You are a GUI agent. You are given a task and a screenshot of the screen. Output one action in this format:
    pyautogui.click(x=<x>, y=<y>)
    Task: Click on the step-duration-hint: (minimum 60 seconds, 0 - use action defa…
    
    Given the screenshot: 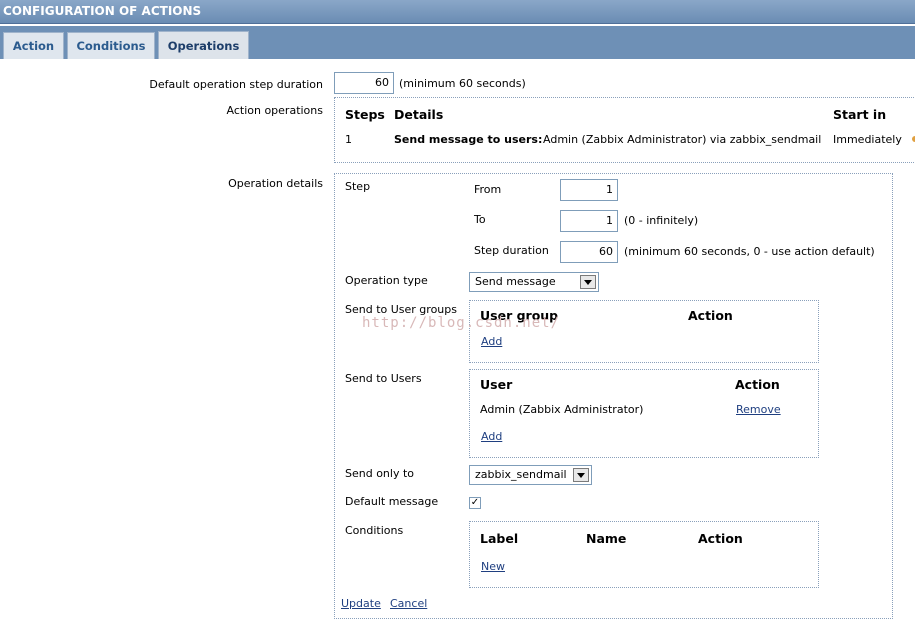 What is the action you would take?
    pyautogui.click(x=749, y=251)
    